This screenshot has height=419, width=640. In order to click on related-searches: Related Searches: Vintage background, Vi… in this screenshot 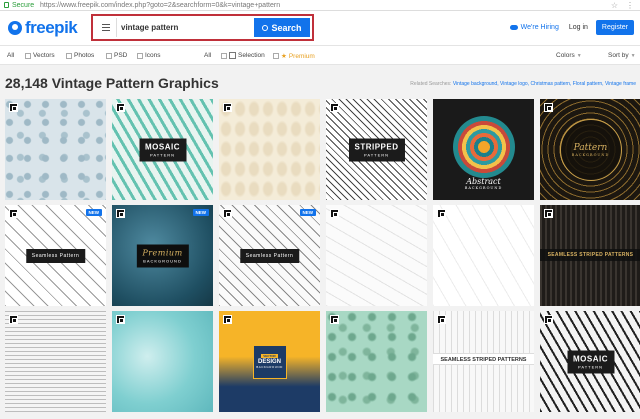, I will do `click(523, 84)`.